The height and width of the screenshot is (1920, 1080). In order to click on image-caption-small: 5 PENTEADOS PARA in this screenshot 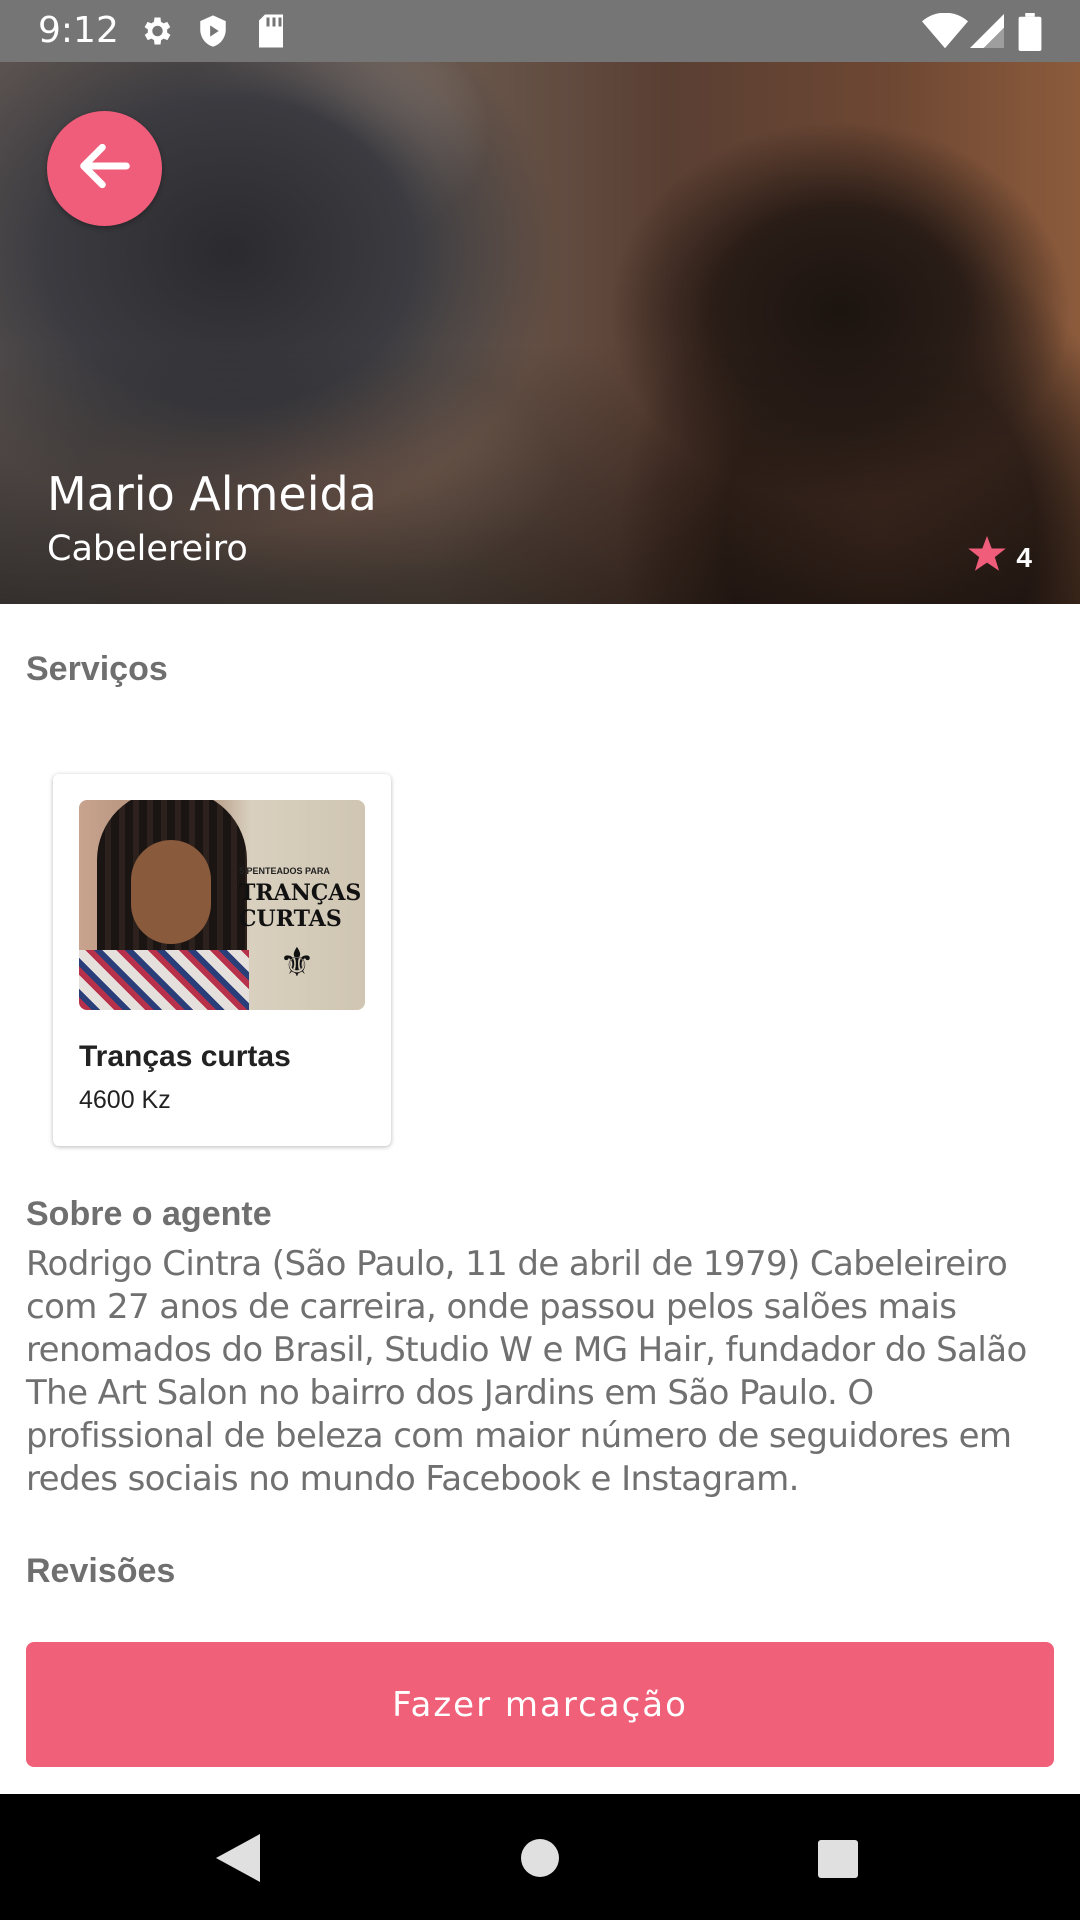, I will do `click(284, 871)`.